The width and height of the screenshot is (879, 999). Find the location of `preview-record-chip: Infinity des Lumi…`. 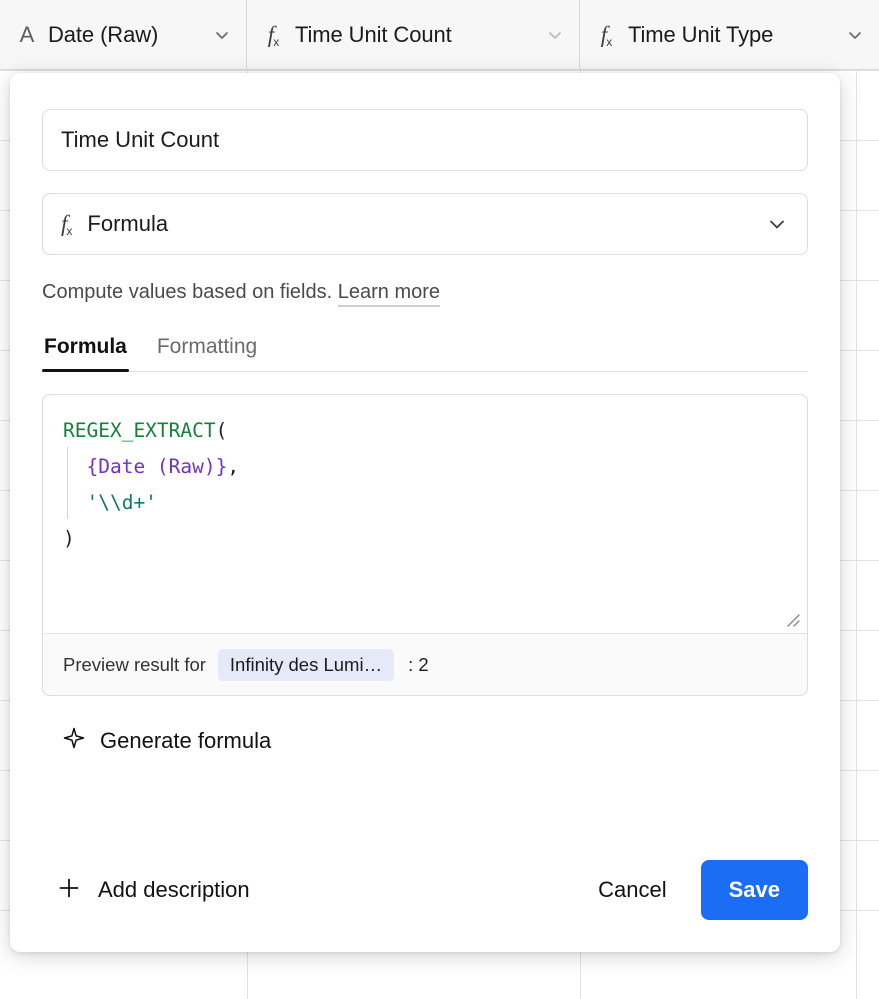

preview-record-chip: Infinity des Lumi… is located at coordinates (306, 664).